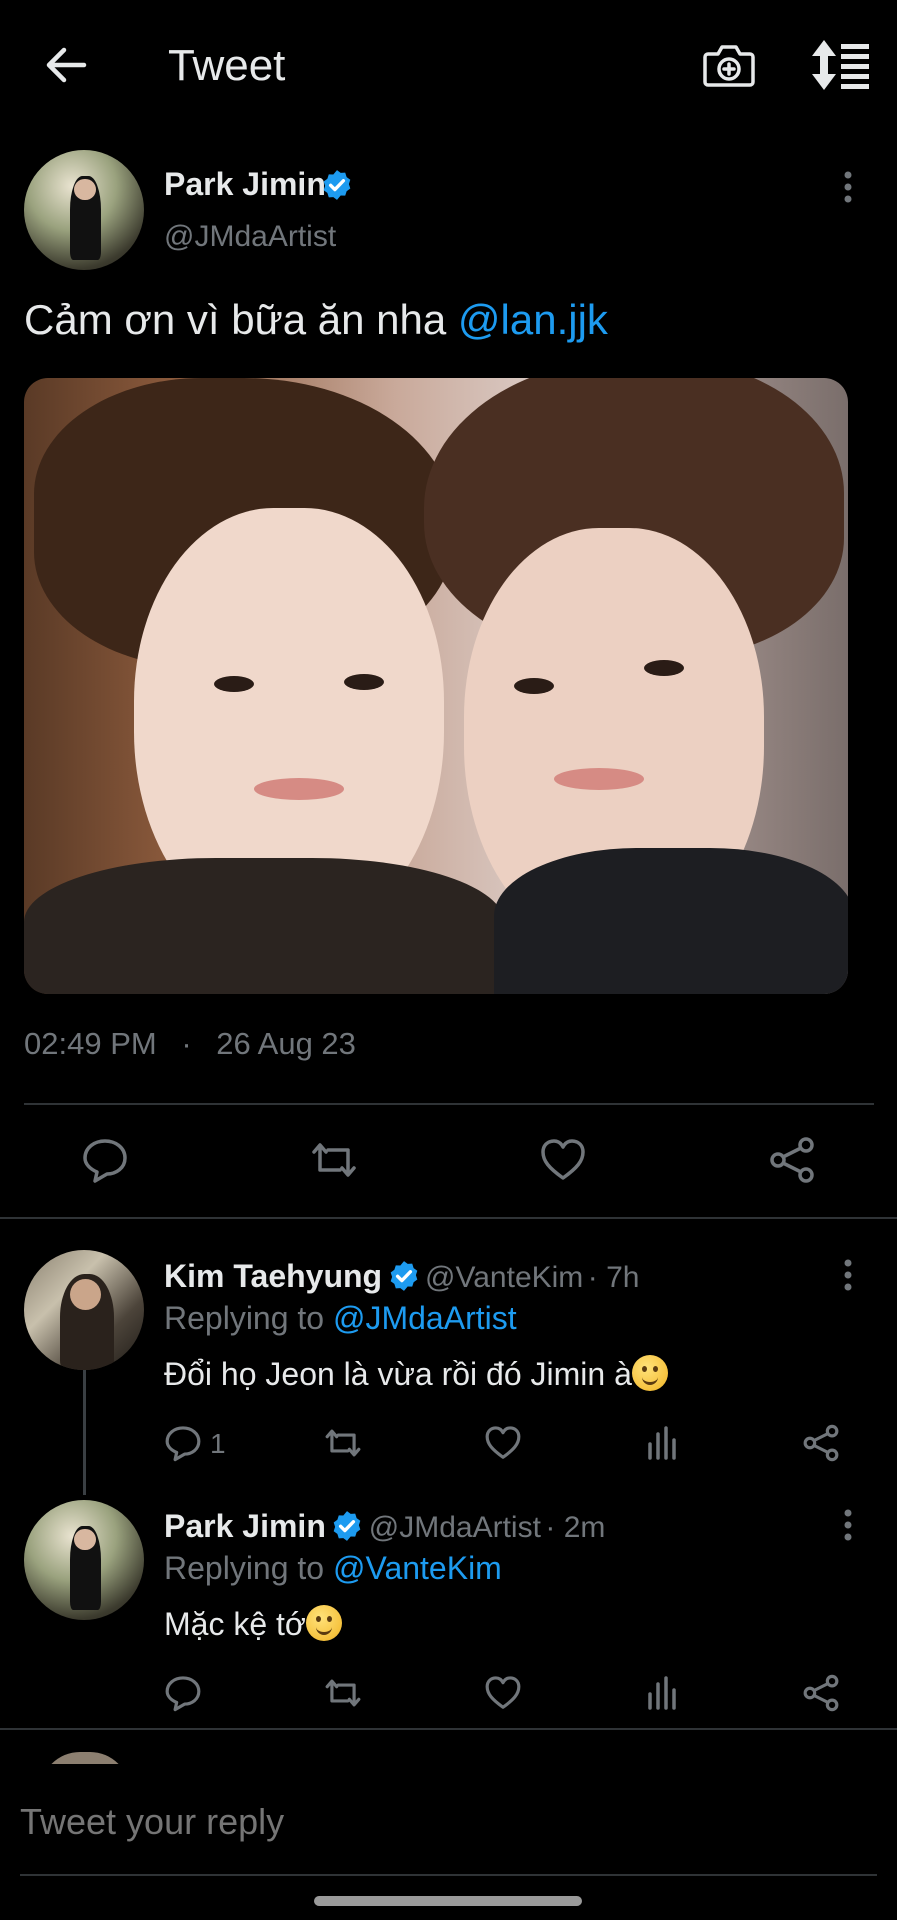 The image size is (897, 1920). Describe the element at coordinates (245, 1526) in the screenshot. I see `reply-author-name: Park Jimin` at that location.